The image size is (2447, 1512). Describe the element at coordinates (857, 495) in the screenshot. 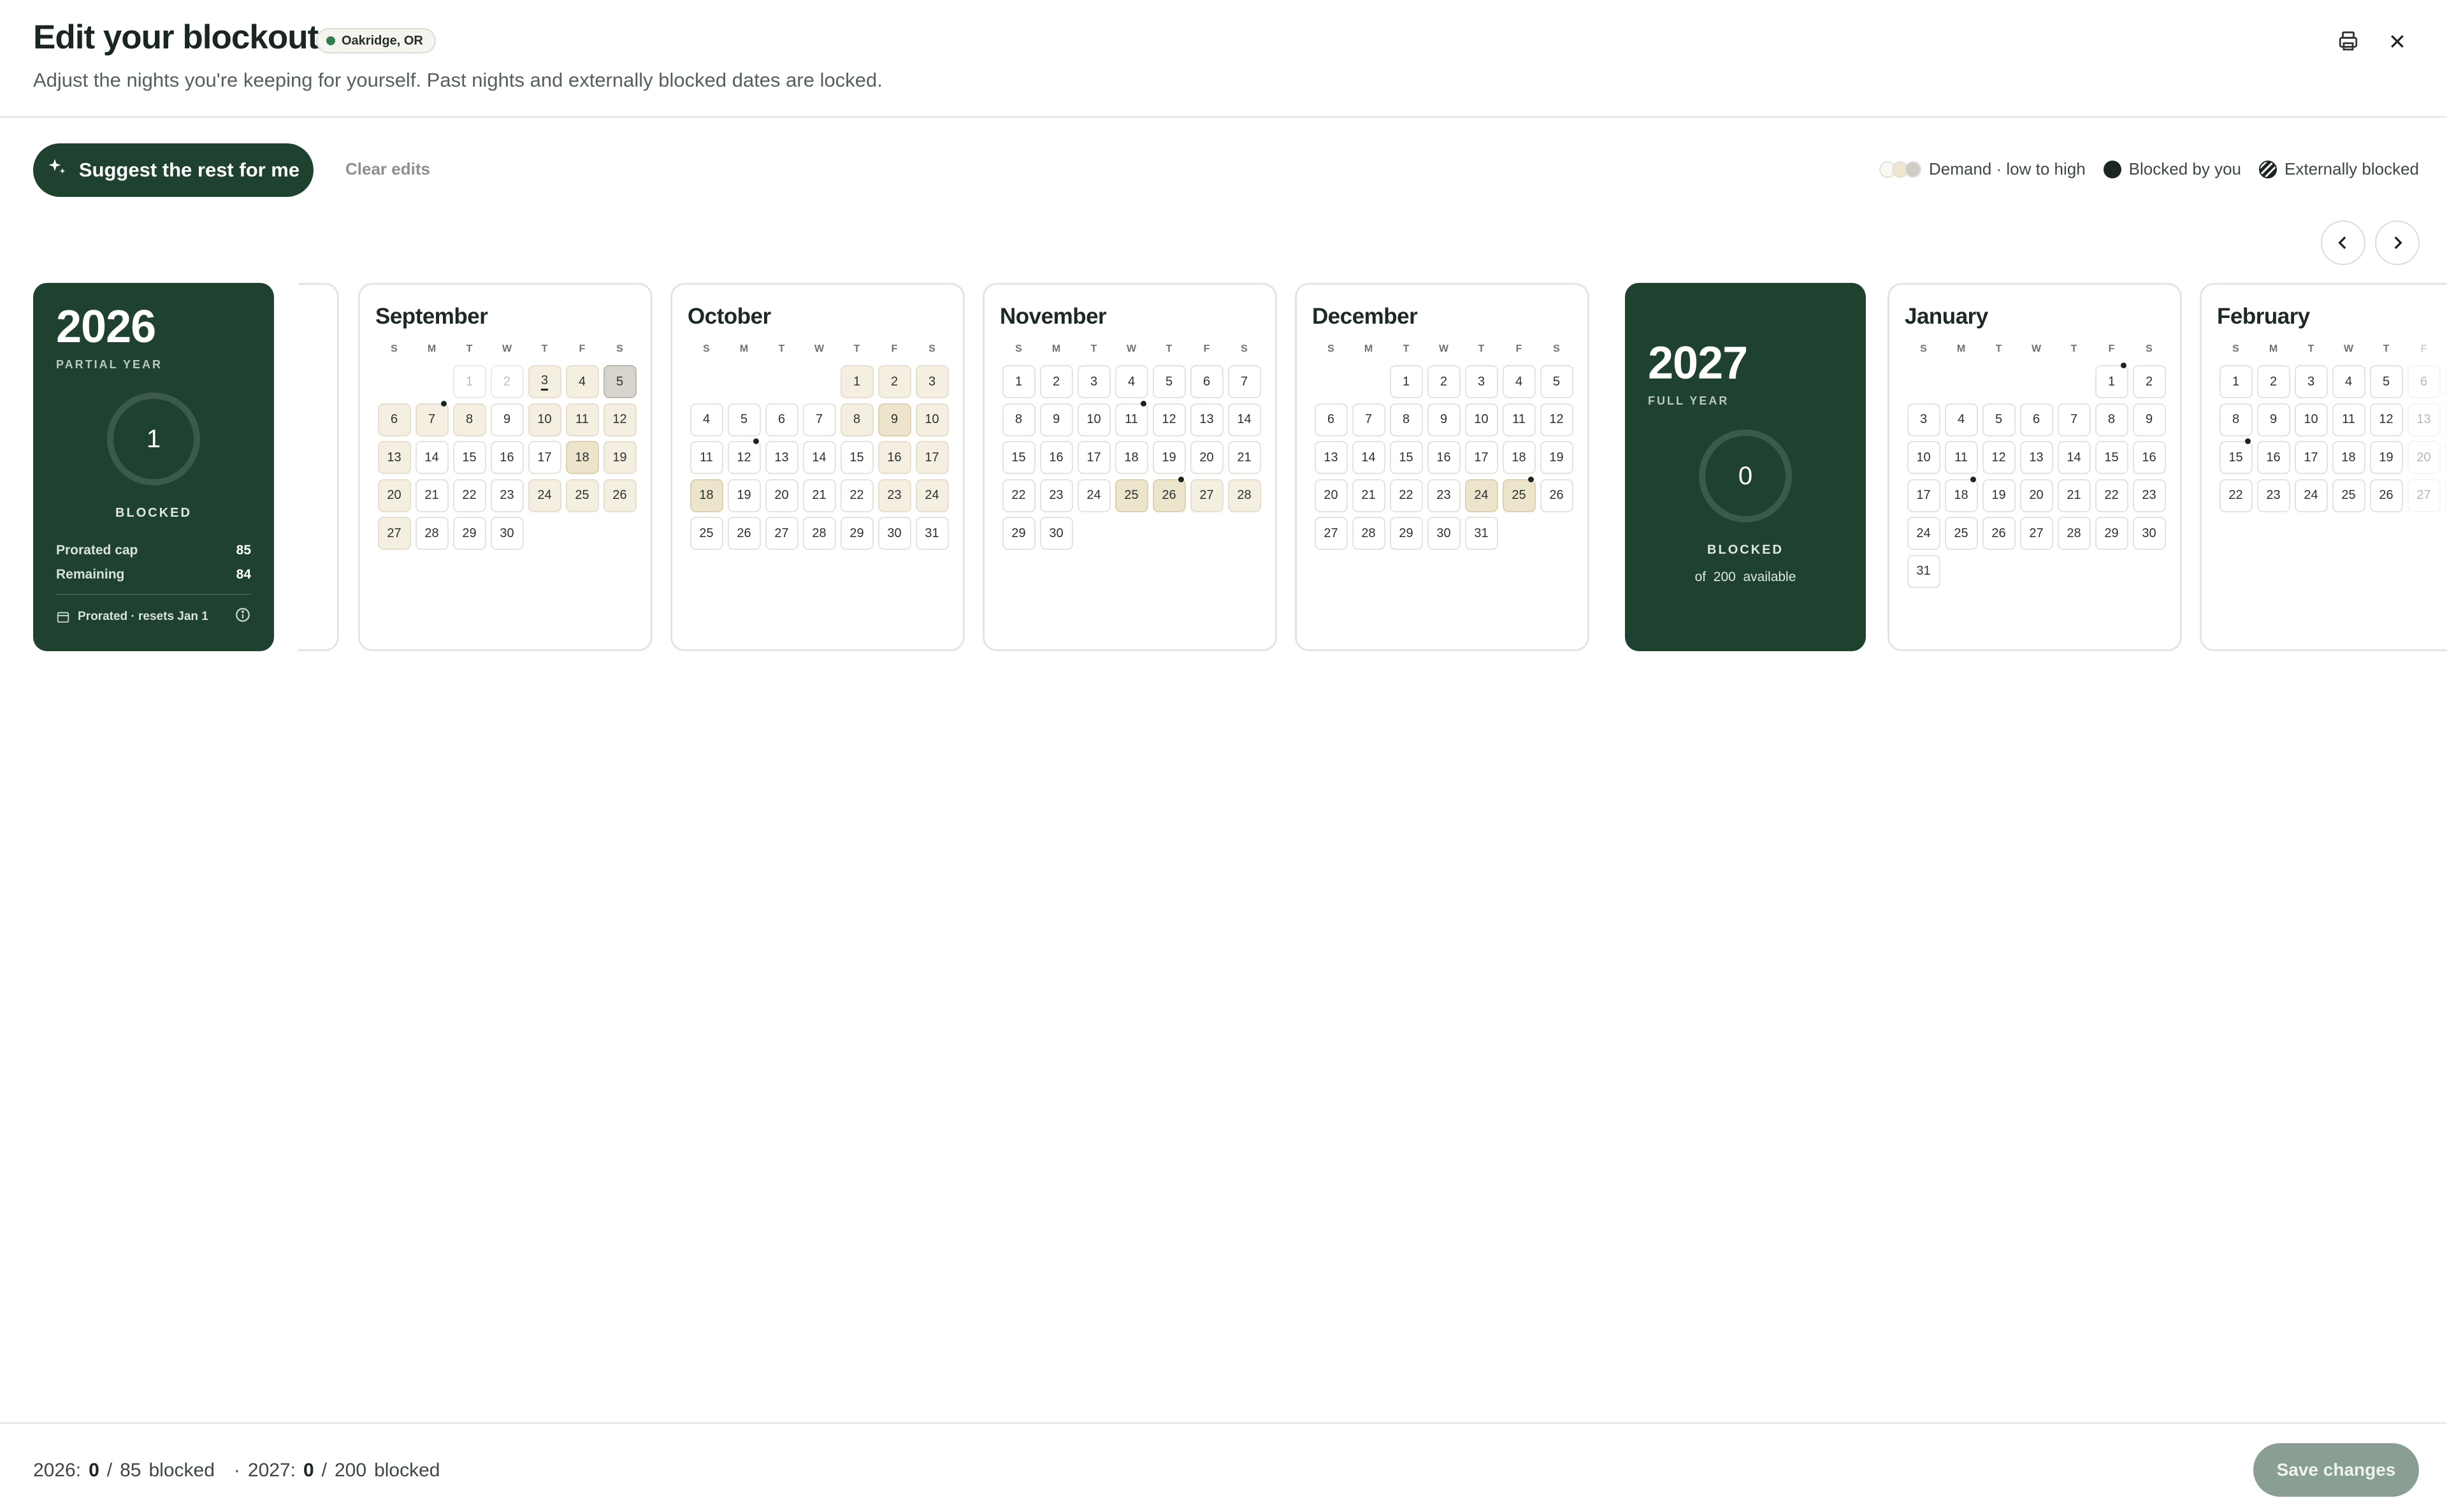

I see `day-cell: 22` at that location.